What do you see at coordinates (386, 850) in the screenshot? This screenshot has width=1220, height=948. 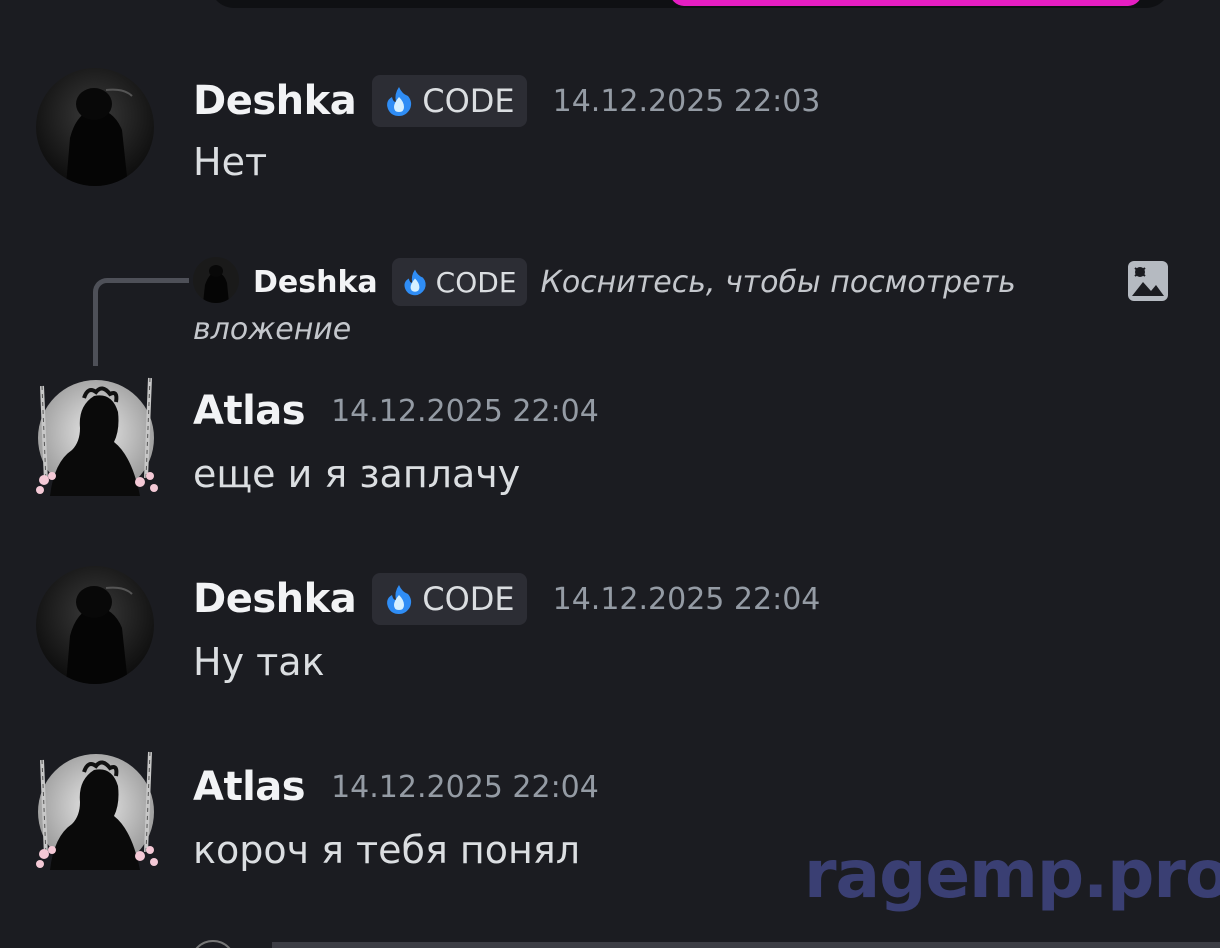 I see `message-text: короч я тебя понял` at bounding box center [386, 850].